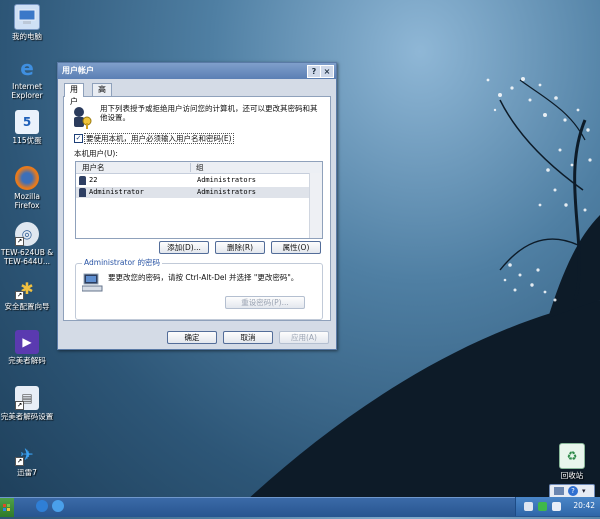 This screenshot has width=600, height=519. What do you see at coordinates (528, 506) in the screenshot?
I see `network-tray-icon` at bounding box center [528, 506].